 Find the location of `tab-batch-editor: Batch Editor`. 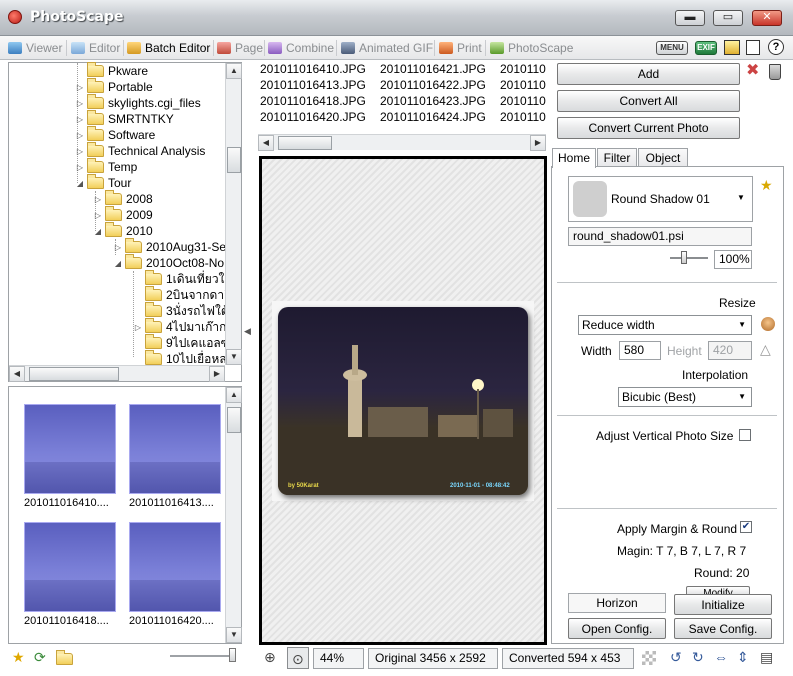

tab-batch-editor: Batch Editor is located at coordinates (168, 48).